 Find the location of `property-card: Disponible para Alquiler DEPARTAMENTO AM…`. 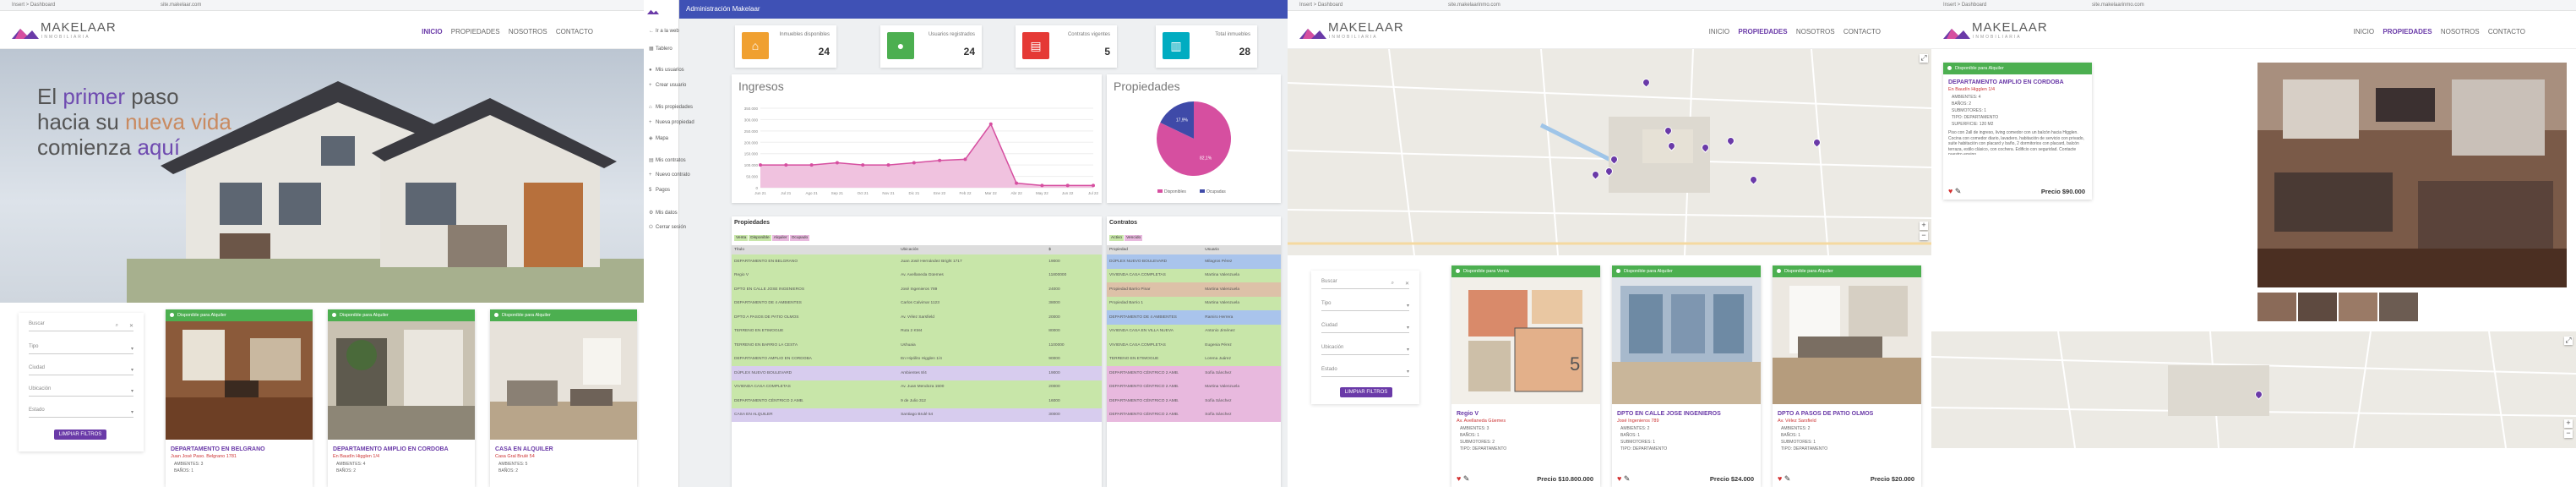

property-card: Disponible para Alquiler DEPARTAMENTO AM… is located at coordinates (401, 398).